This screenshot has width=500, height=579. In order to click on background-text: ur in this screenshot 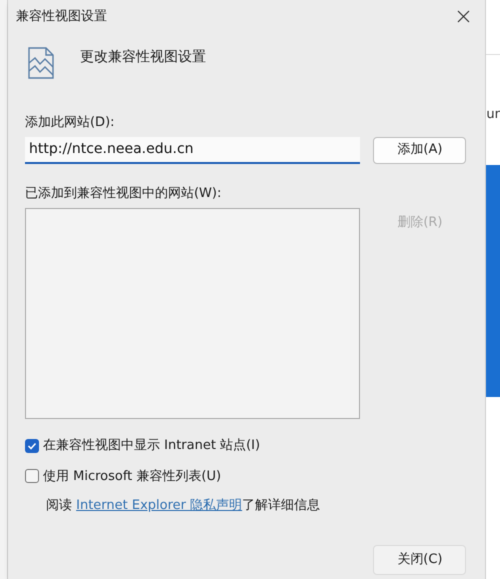, I will do `click(493, 115)`.